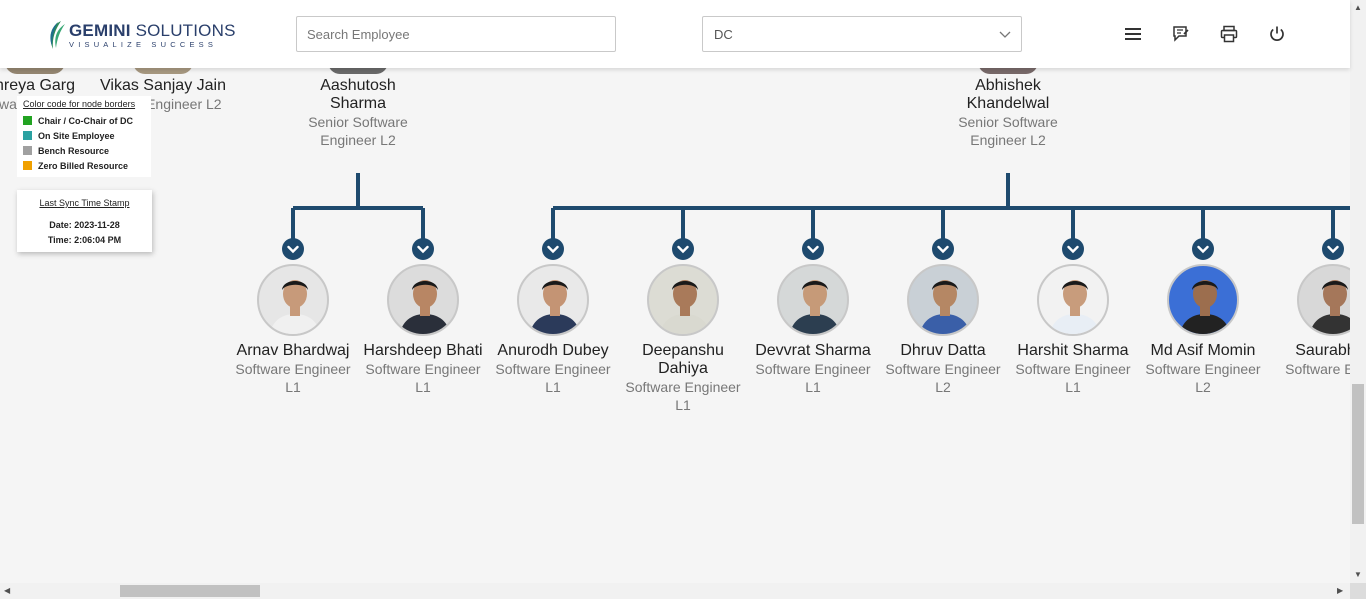  Describe the element at coordinates (100, 30) in the screenshot. I see `logo-name-bold: GEMINI` at that location.